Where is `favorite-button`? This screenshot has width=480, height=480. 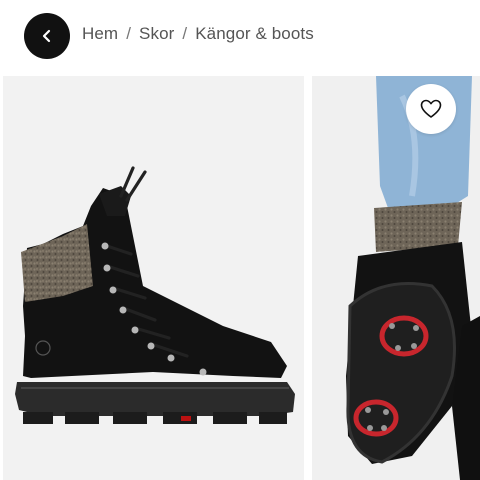
favorite-button is located at coordinates (431, 109).